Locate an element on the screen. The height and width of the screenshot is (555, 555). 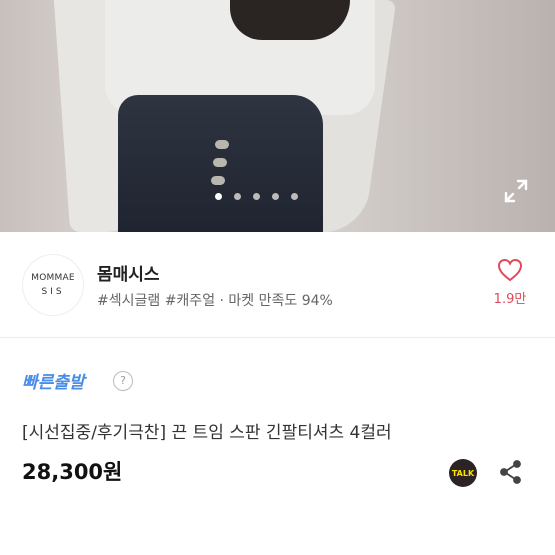
kakao-talk-icon: TALK is located at coordinates (463, 473).